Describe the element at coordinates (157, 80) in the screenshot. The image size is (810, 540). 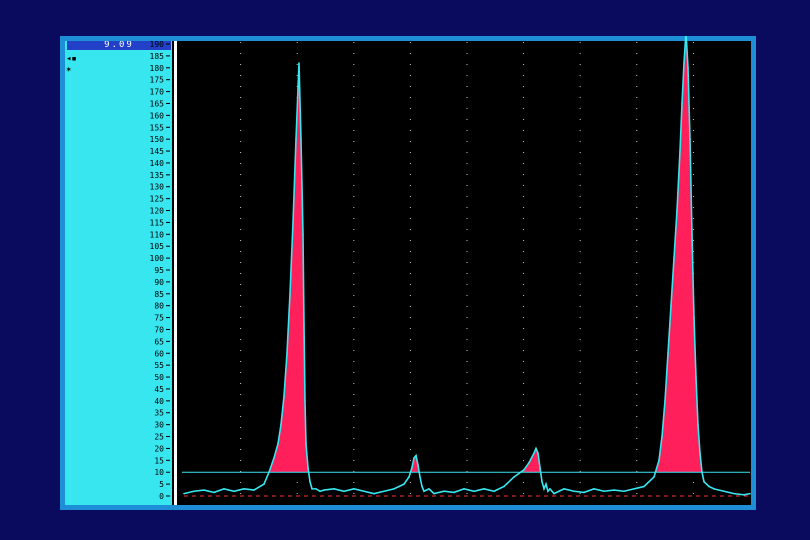
I see `y-tick-label: 175` at that location.